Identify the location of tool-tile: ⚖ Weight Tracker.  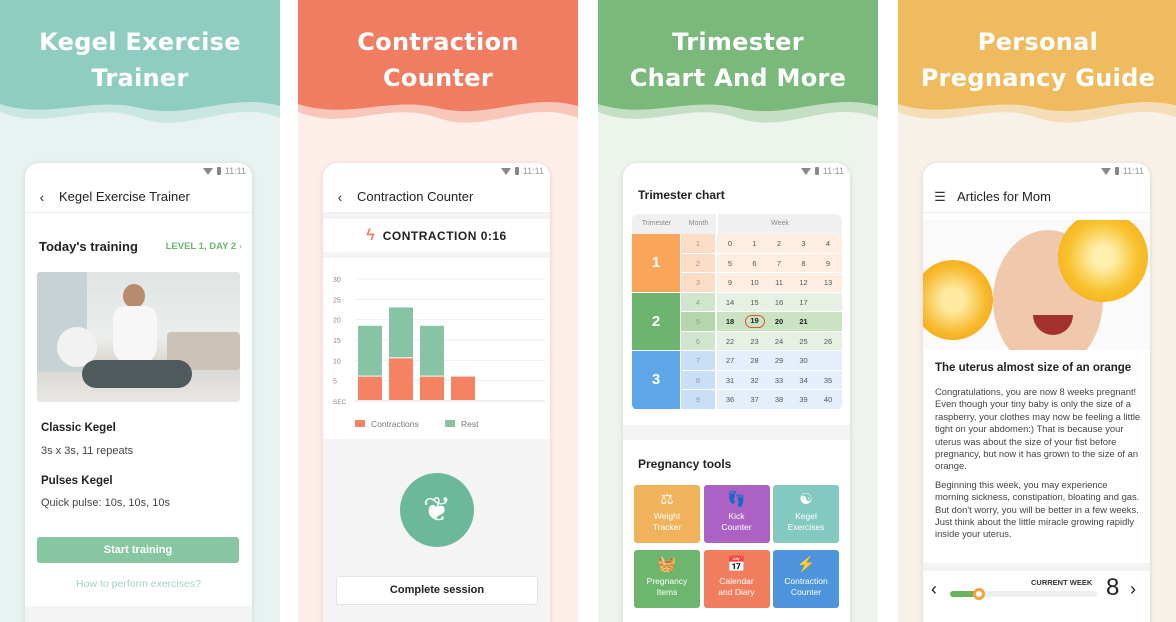
(667, 514).